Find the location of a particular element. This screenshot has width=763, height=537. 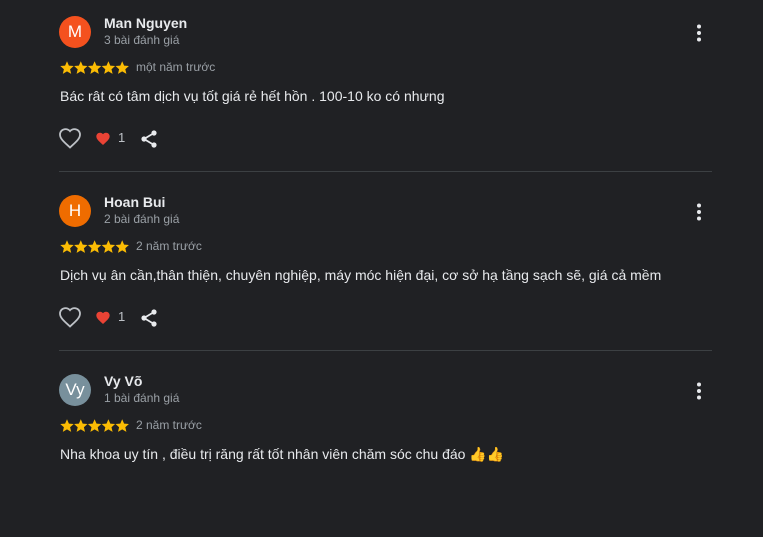

review-count: 3 bài đánh giá is located at coordinates (142, 40).